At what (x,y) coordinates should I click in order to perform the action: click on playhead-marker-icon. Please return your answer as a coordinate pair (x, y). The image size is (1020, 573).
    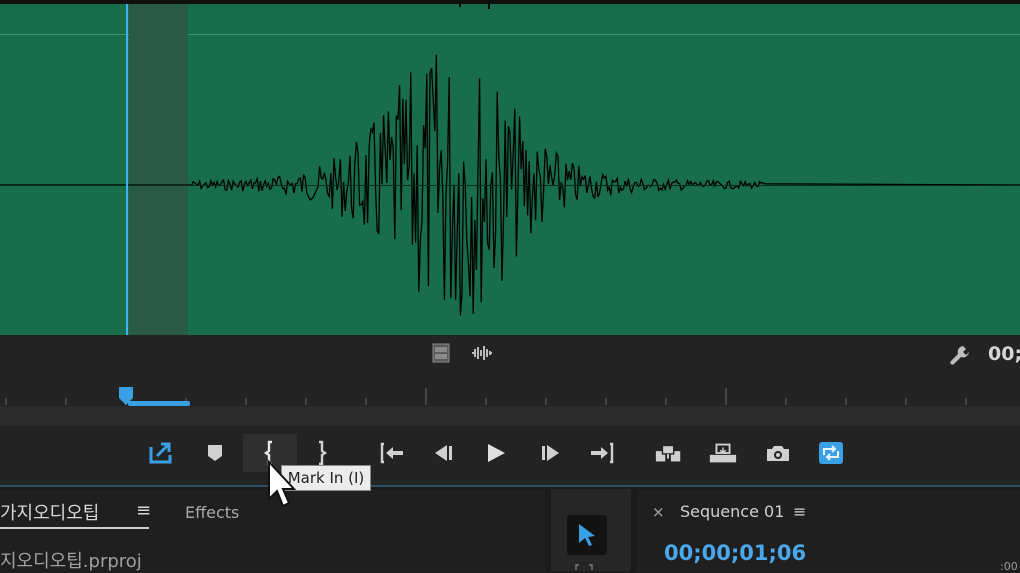
    Looking at the image, I should click on (126, 396).